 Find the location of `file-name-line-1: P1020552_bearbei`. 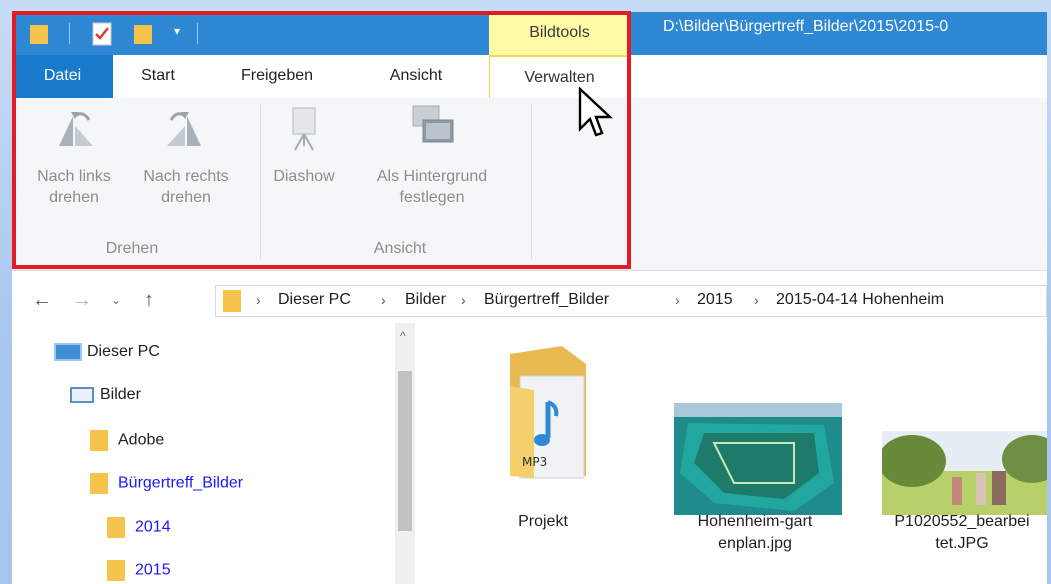

file-name-line-1: P1020552_bearbei is located at coordinates (962, 521).